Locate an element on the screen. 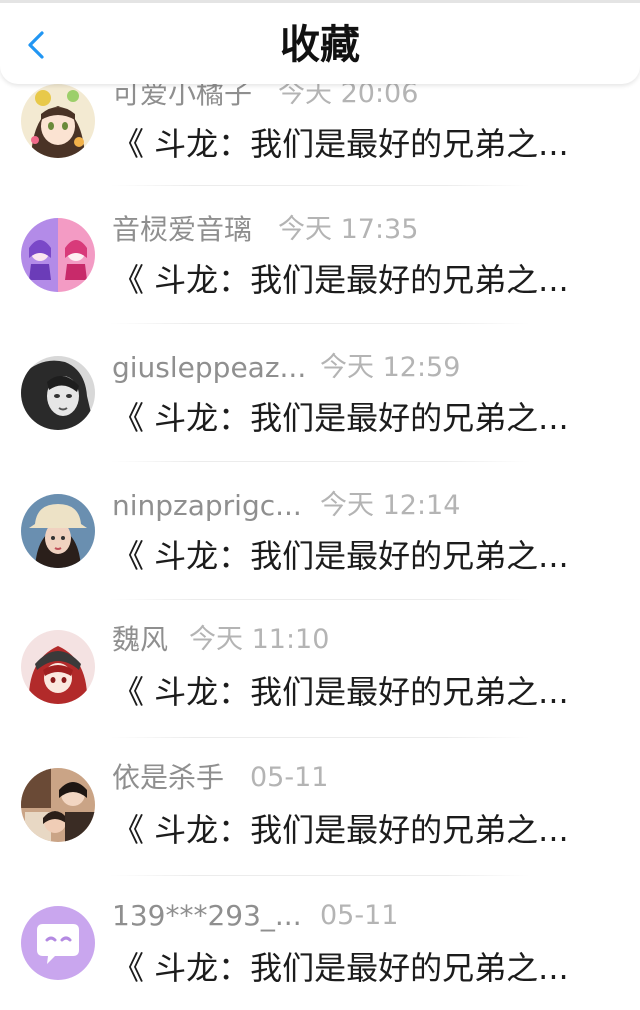 This screenshot has height=1010, width=640. username: 魏风 is located at coordinates (140, 640).